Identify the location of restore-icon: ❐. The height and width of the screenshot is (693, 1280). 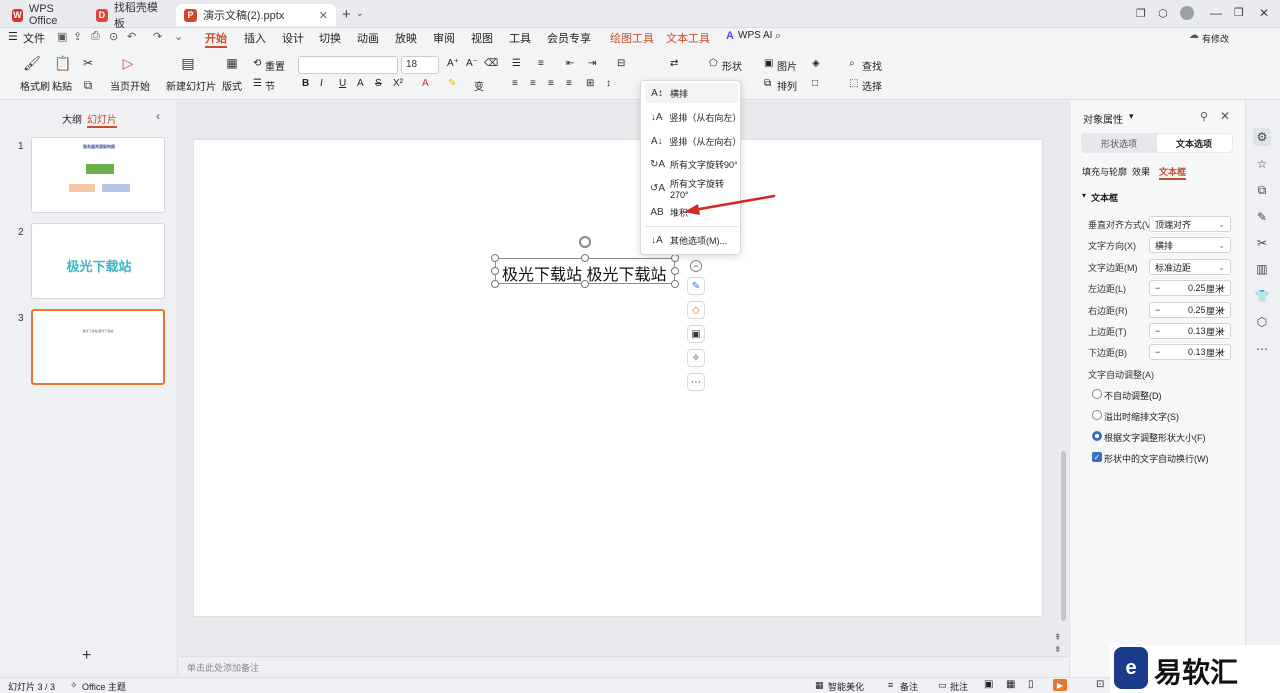
(1239, 12).